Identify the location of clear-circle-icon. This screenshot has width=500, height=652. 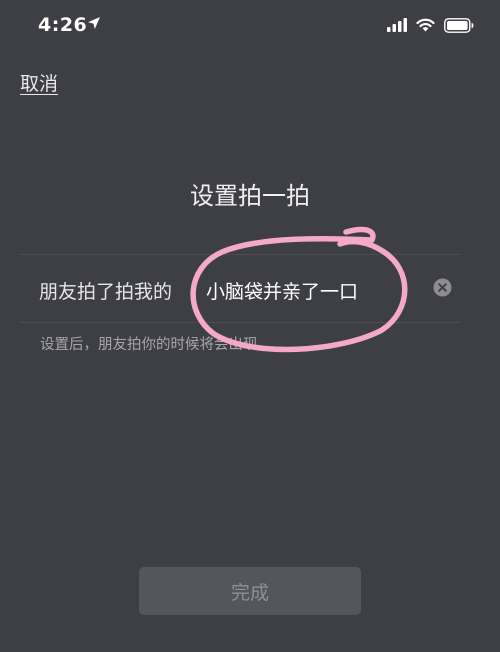
(442, 287).